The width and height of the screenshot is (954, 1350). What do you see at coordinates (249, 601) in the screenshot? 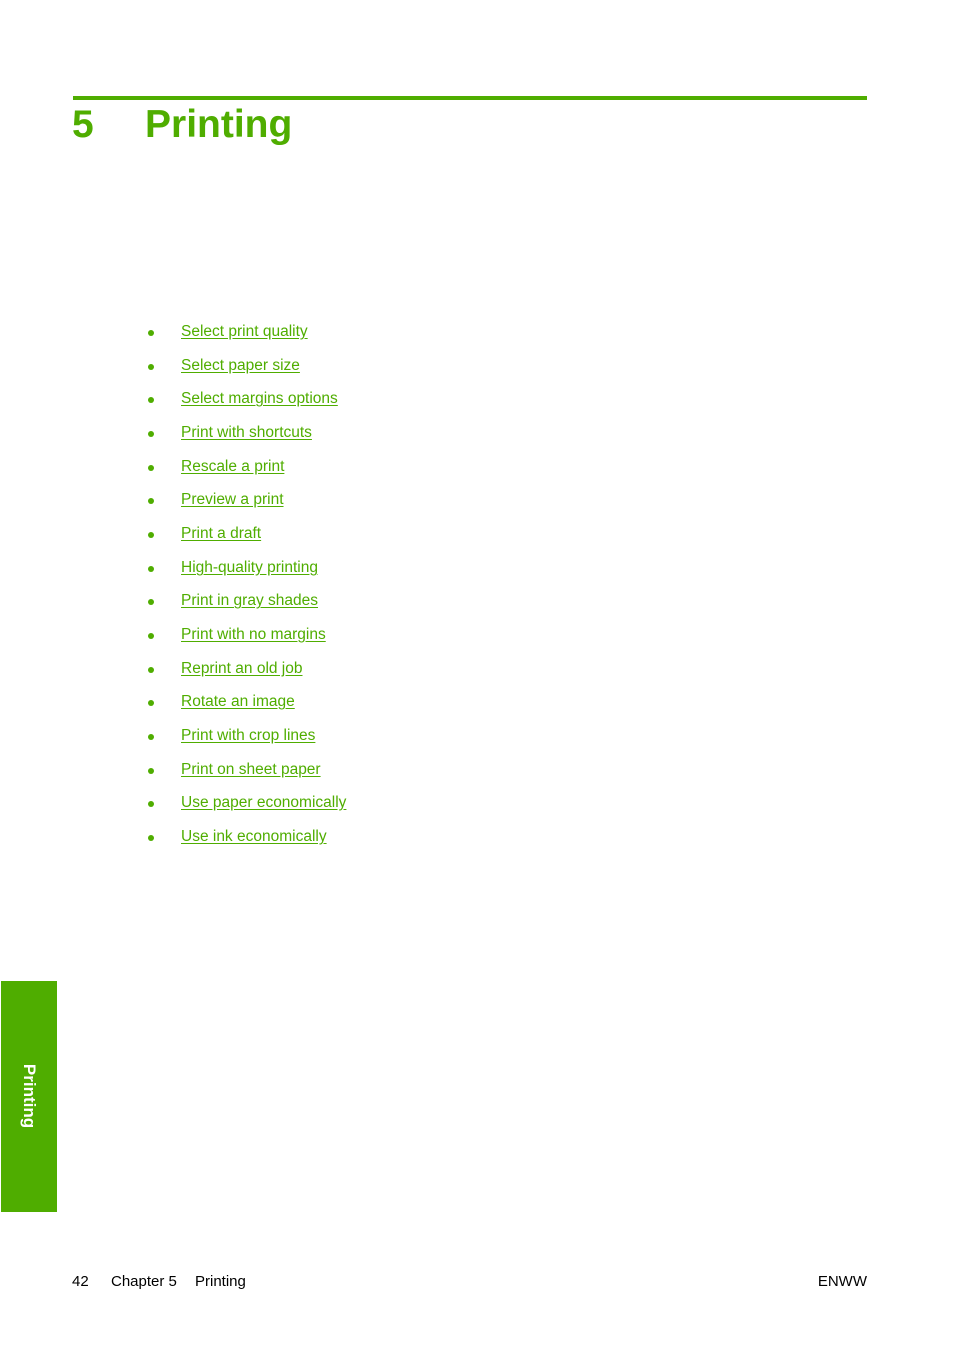
I see `toc-link-print-in-gray-shades: Print in gray shades` at bounding box center [249, 601].